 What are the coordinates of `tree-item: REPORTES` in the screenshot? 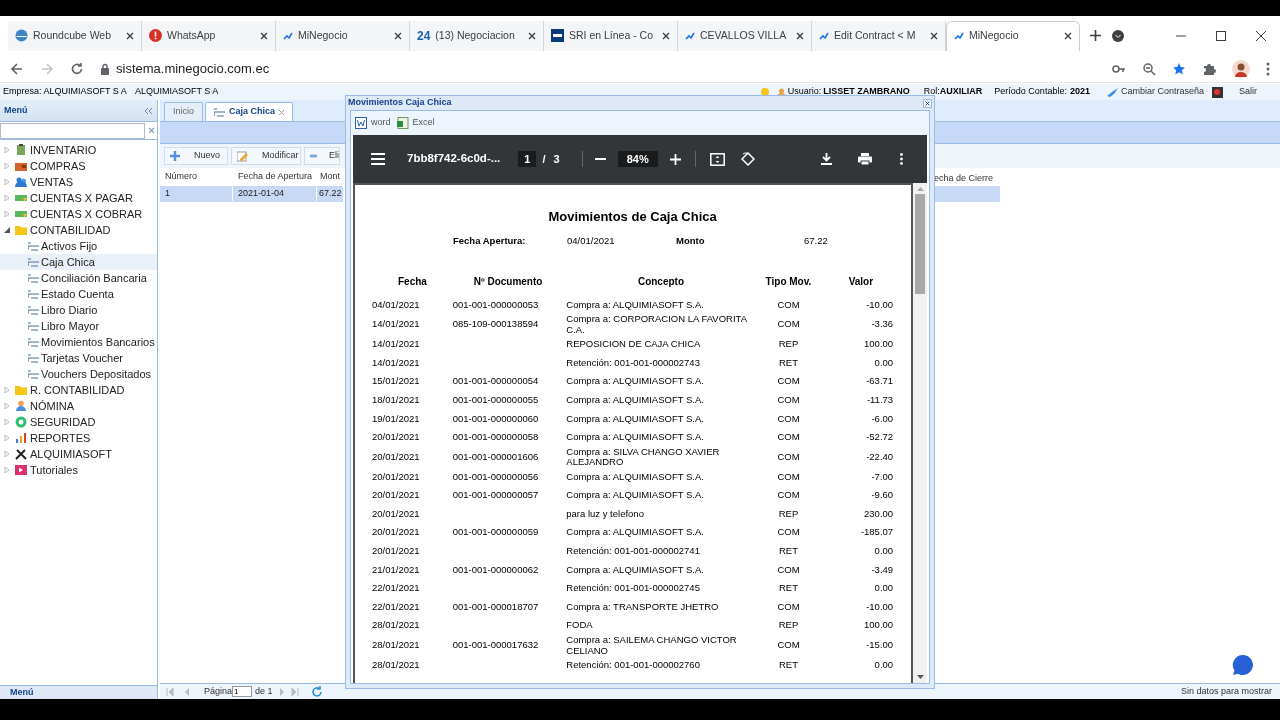 It's located at (78, 438).